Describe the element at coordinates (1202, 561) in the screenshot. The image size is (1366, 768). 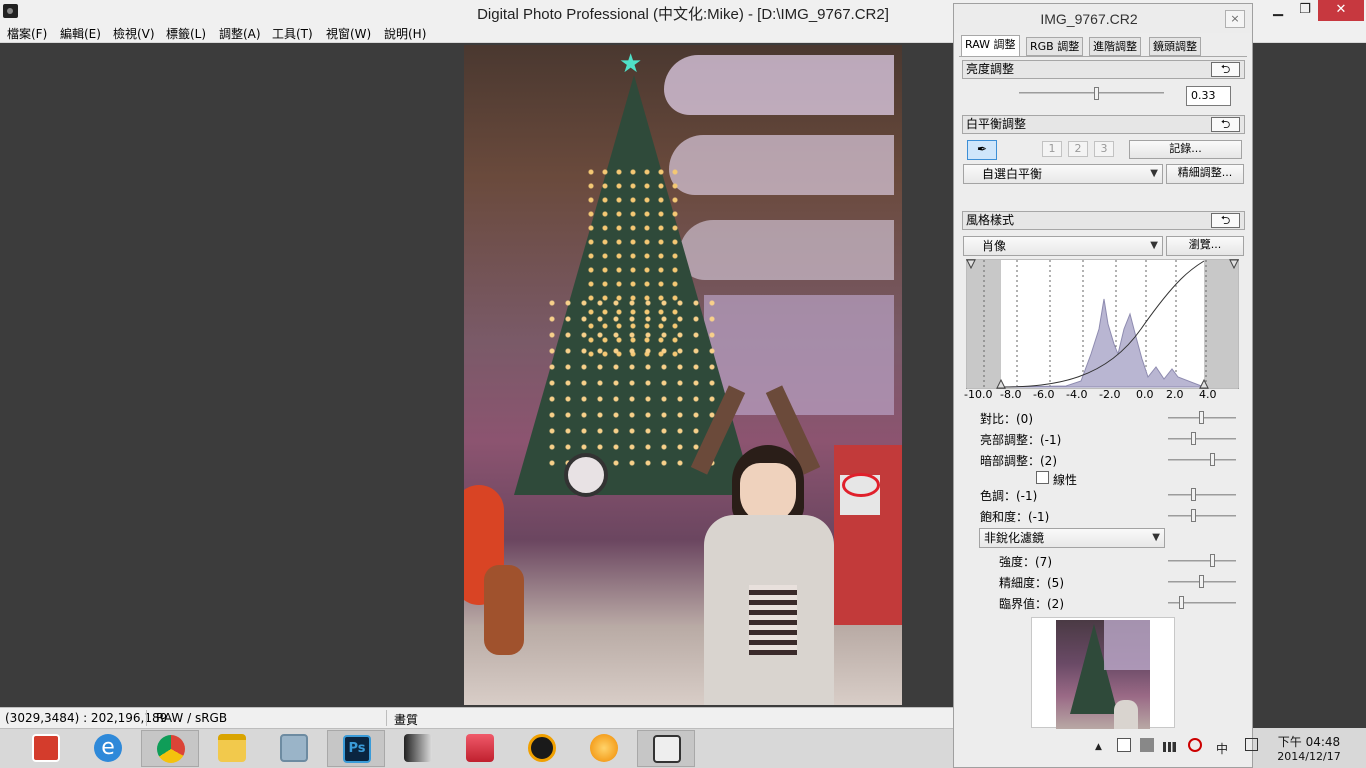
I see `strength-slider-track` at that location.